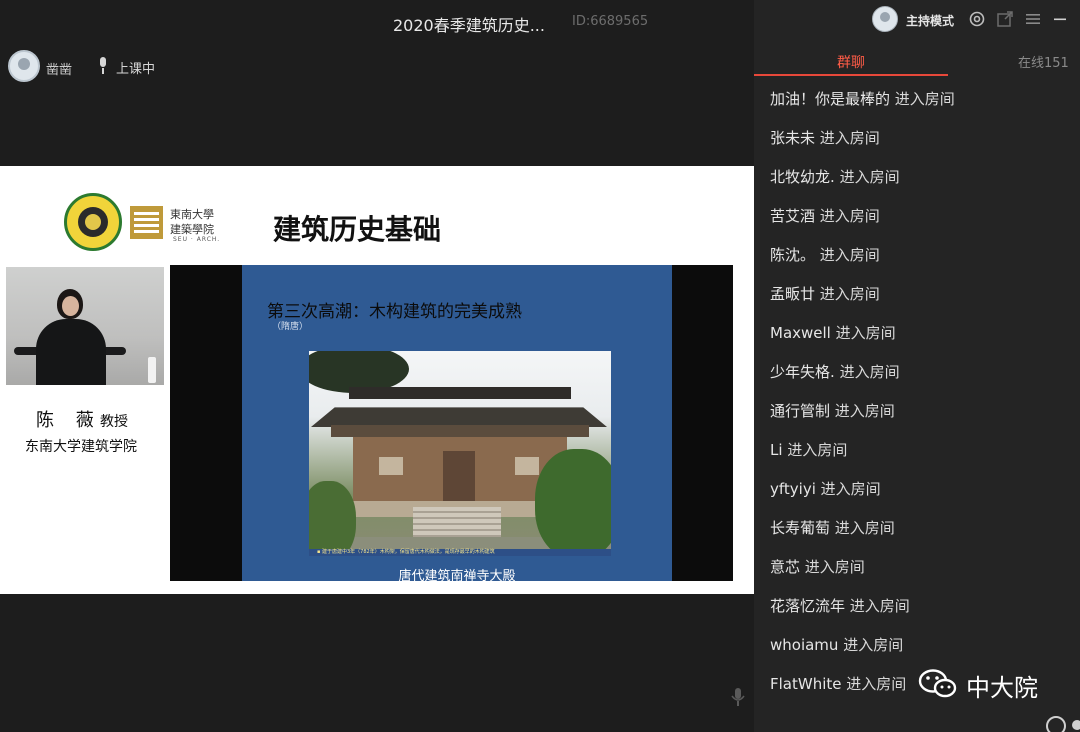 The height and width of the screenshot is (732, 1080). I want to click on temple-photo: ▪ 建于唐建中3年（782年）木构架，保留唐代木构做法，是现存最早的木构建筑, so click(460, 453).